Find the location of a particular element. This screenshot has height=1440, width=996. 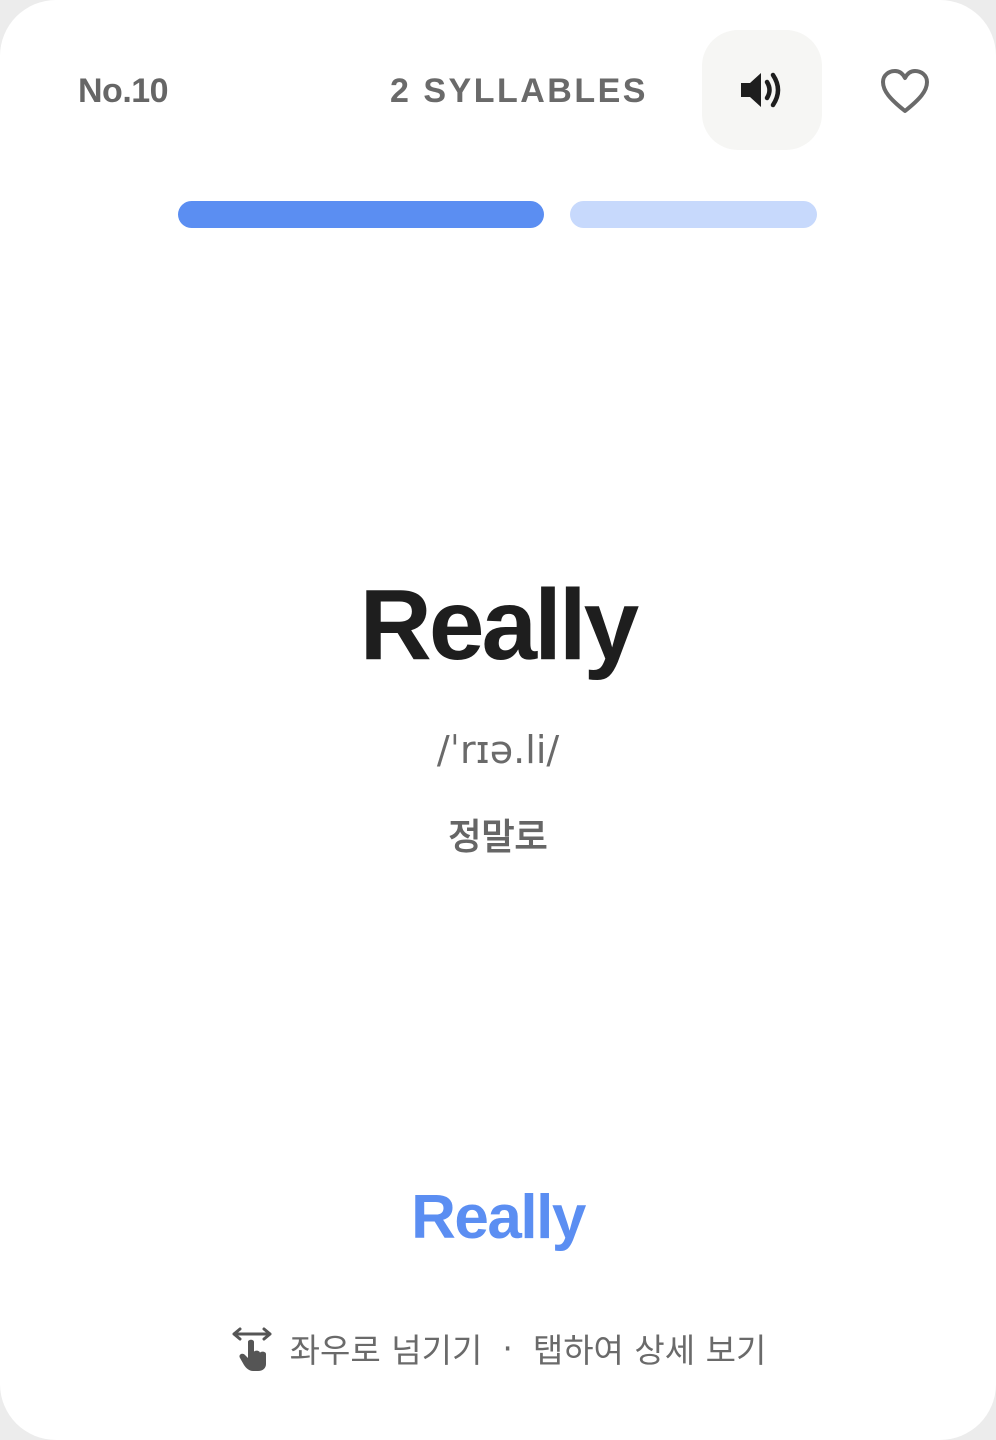

heart-outline-icon is located at coordinates (905, 91).